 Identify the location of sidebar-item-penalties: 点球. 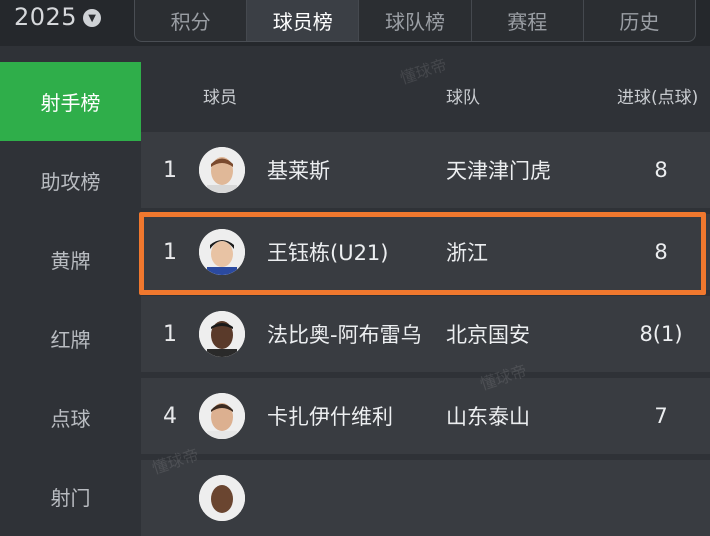
(70, 417).